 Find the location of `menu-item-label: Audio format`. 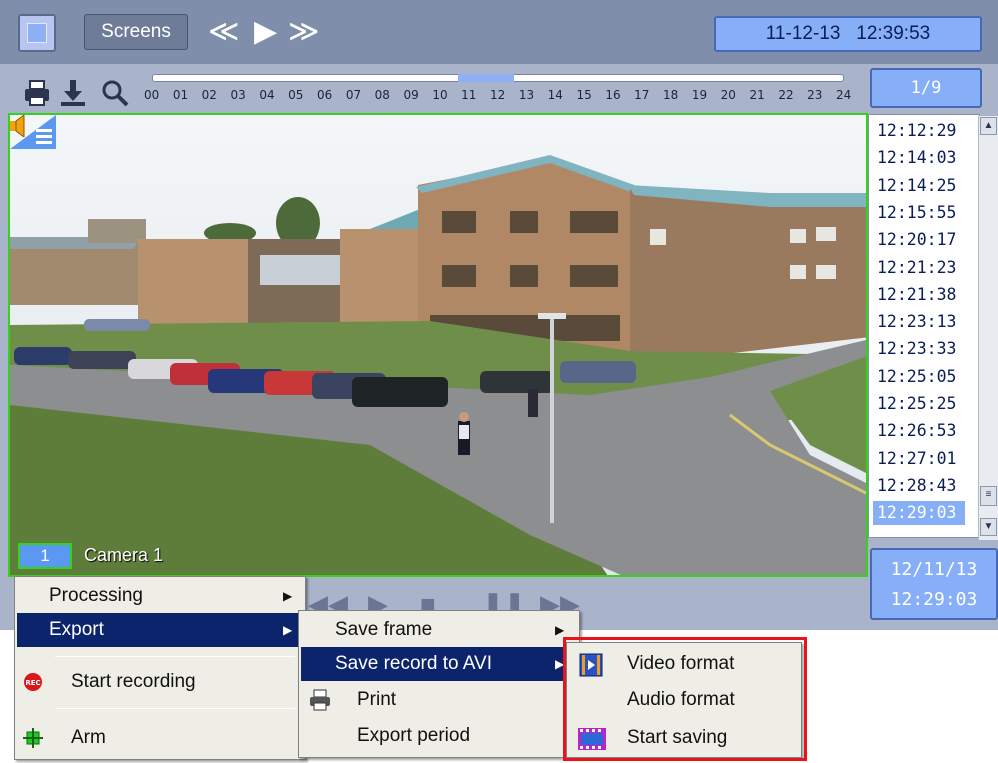

menu-item-label: Audio format is located at coordinates (681, 699).